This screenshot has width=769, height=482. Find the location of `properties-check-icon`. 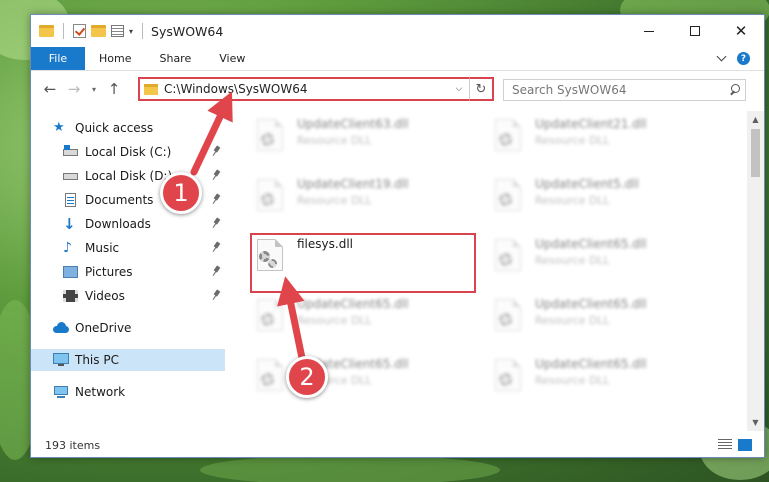

properties-check-icon is located at coordinates (79, 31).